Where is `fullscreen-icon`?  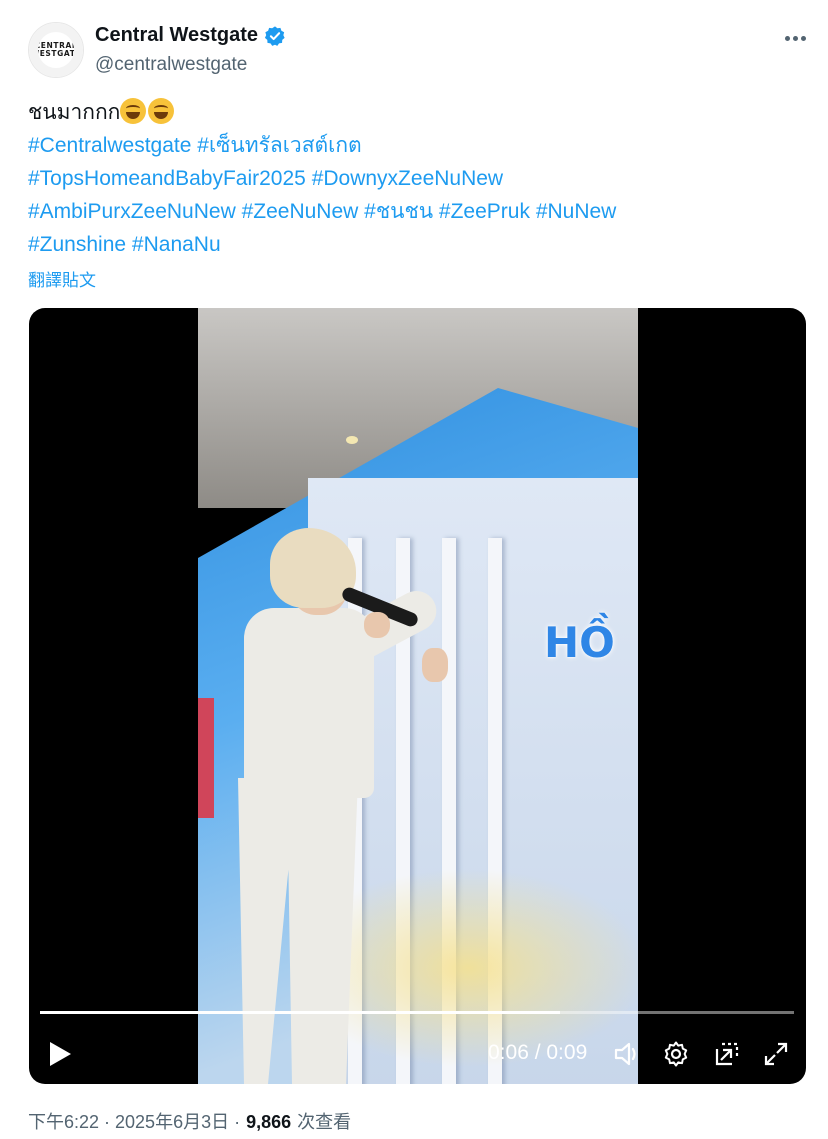 fullscreen-icon is located at coordinates (776, 1054).